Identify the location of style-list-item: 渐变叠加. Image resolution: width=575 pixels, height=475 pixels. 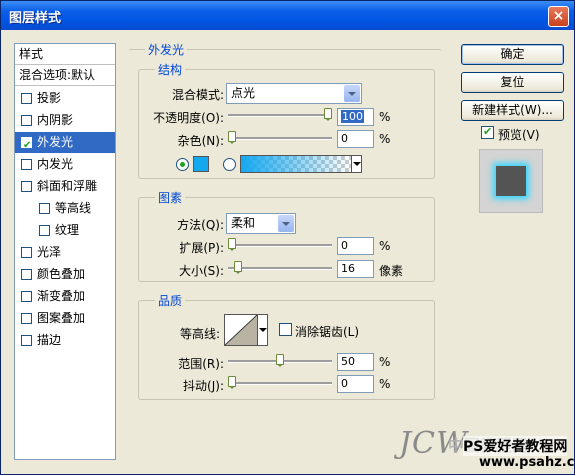
(65, 296).